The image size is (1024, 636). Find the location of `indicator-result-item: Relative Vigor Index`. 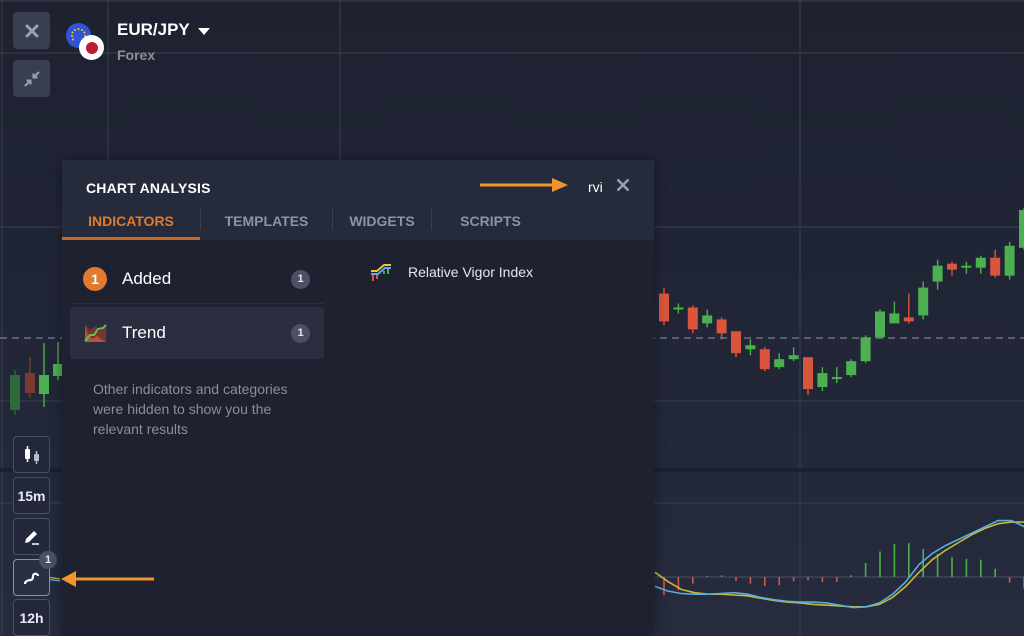

indicator-result-item: Relative Vigor Index is located at coordinates (451, 272).